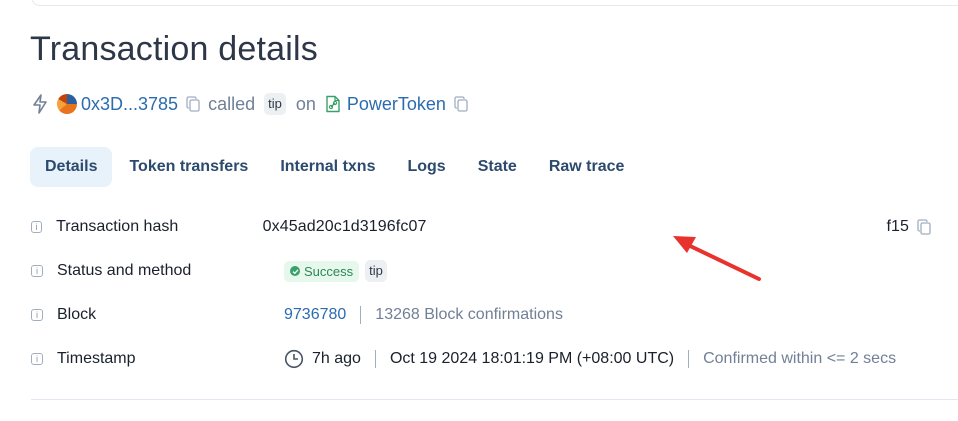 The height and width of the screenshot is (421, 958). I want to click on hash-label: Transaction hash, so click(117, 226).